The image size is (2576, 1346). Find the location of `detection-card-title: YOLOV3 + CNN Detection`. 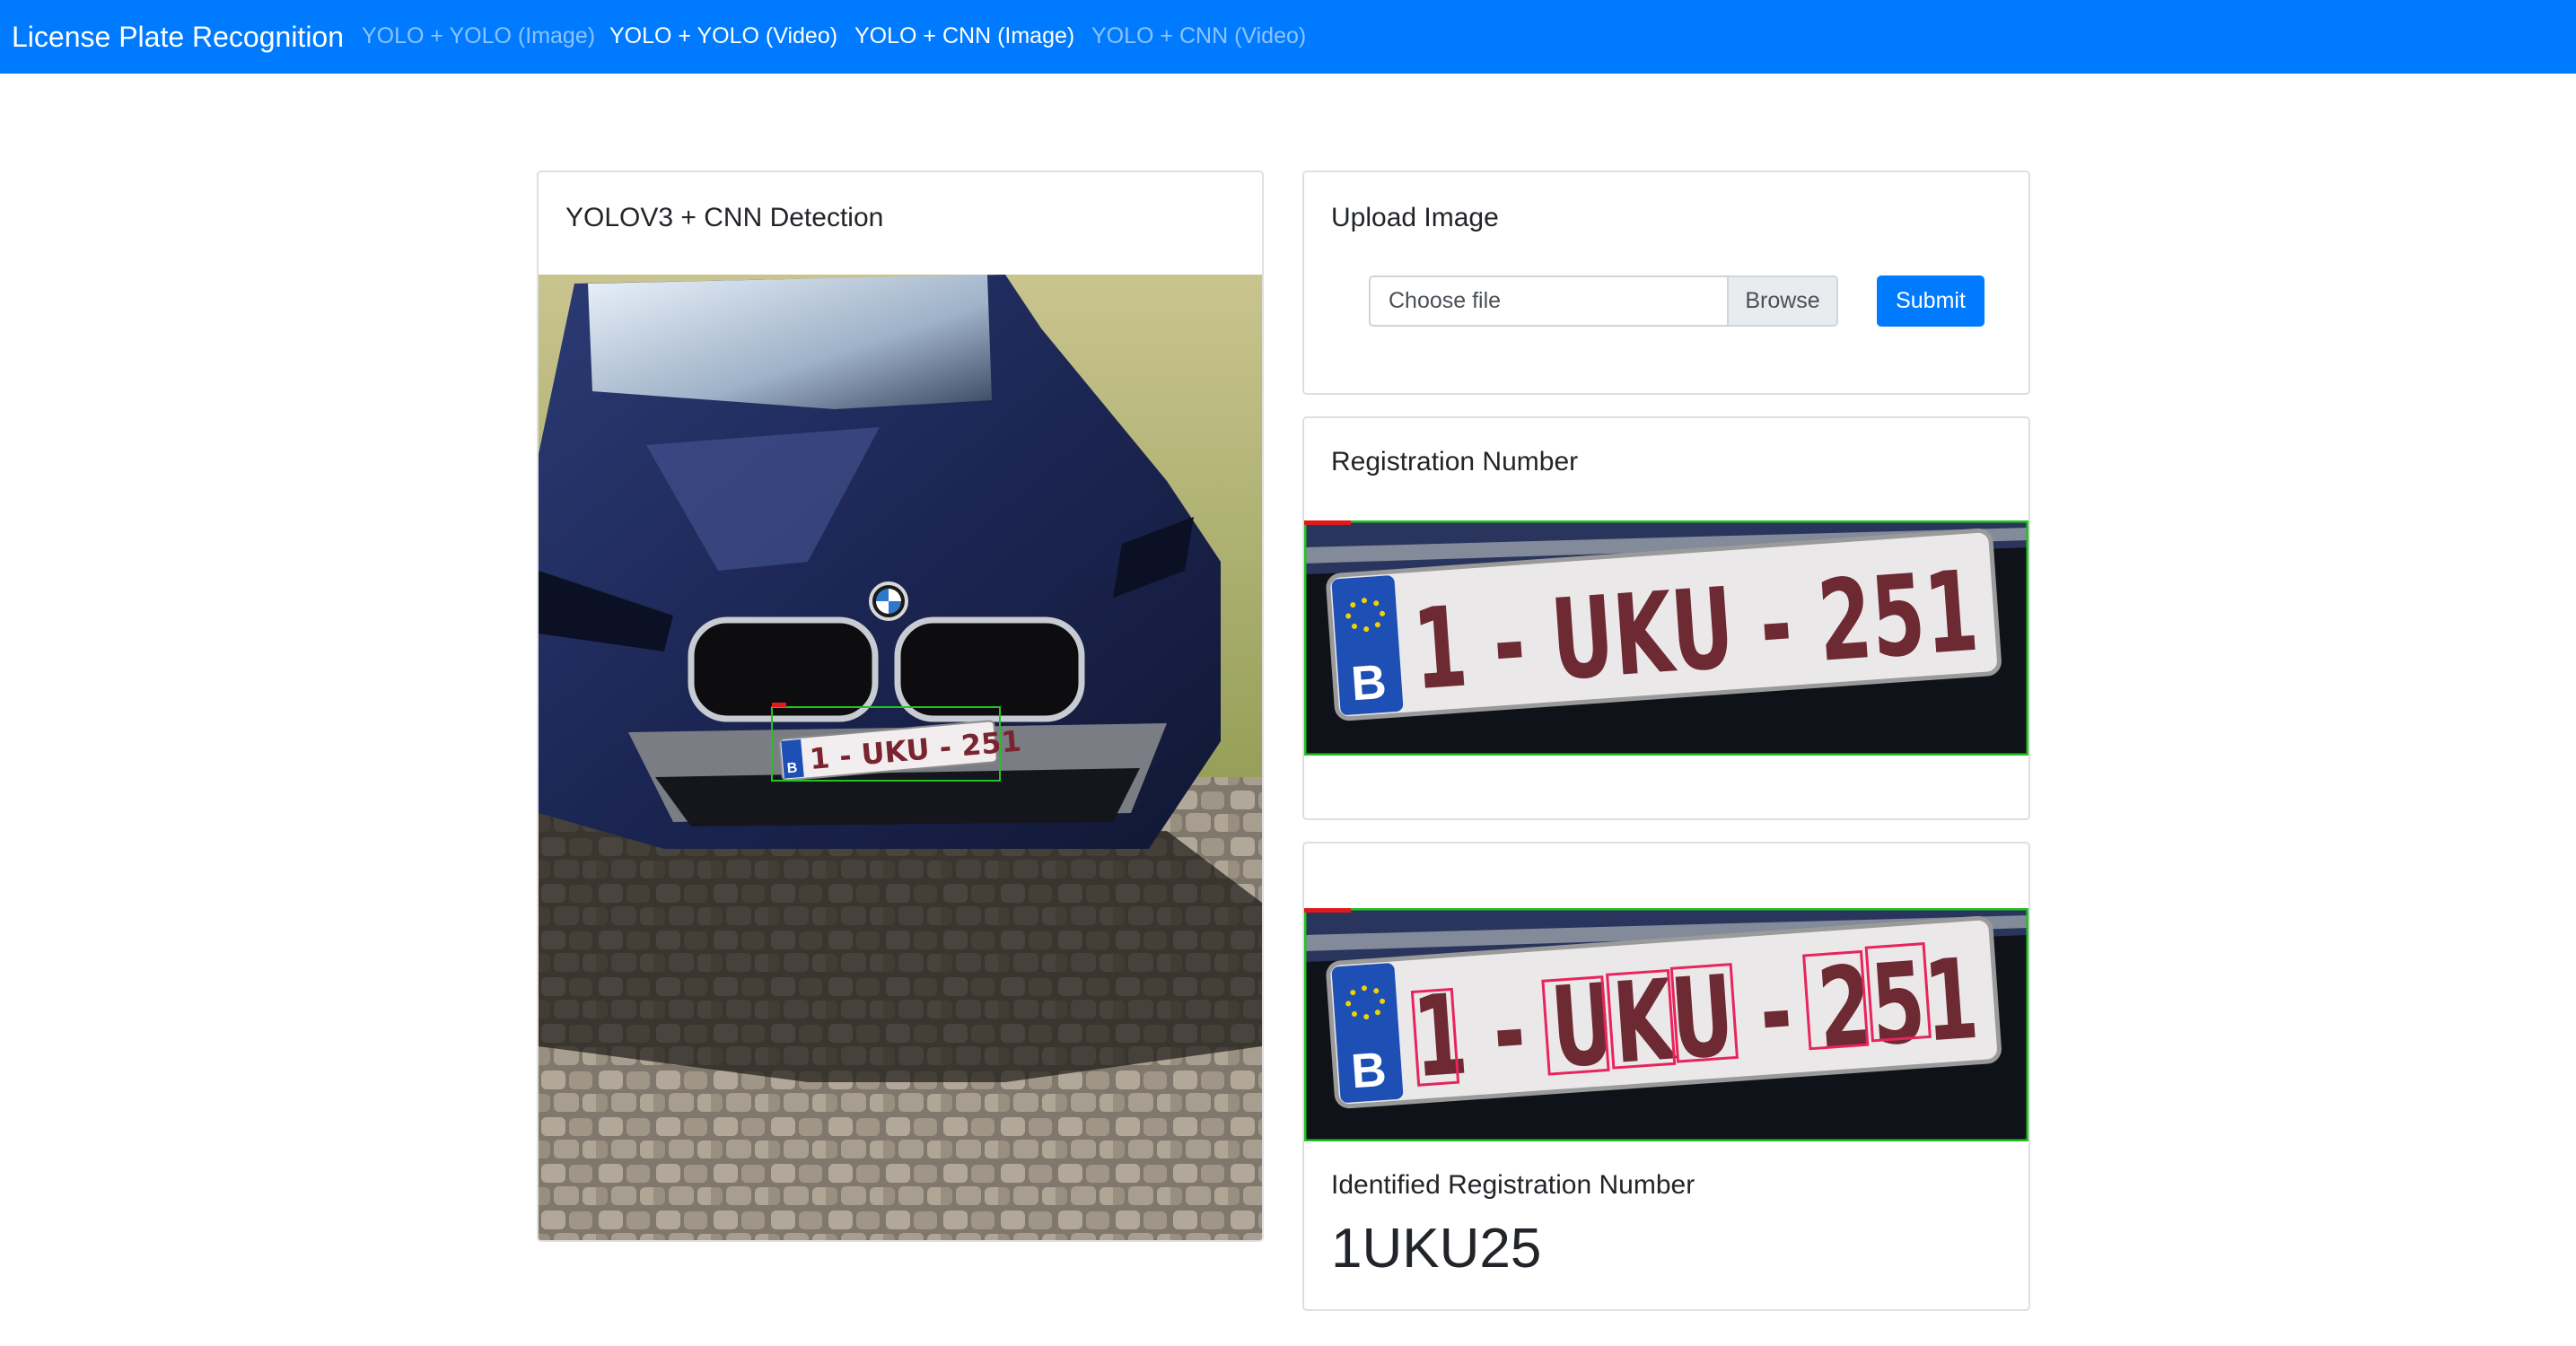

detection-card-title: YOLOV3 + CNN Detection is located at coordinates (724, 217).